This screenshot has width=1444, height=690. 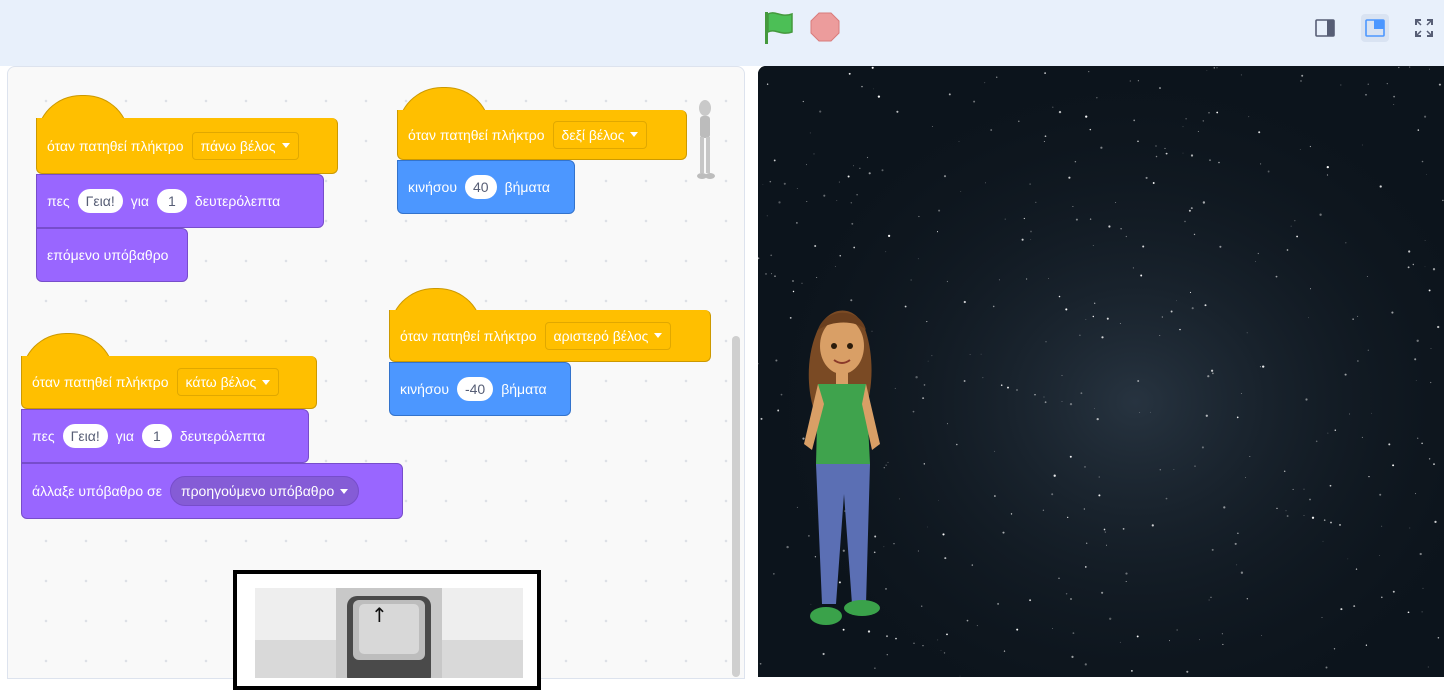 What do you see at coordinates (475, 389) in the screenshot?
I see `steps-input: -40` at bounding box center [475, 389].